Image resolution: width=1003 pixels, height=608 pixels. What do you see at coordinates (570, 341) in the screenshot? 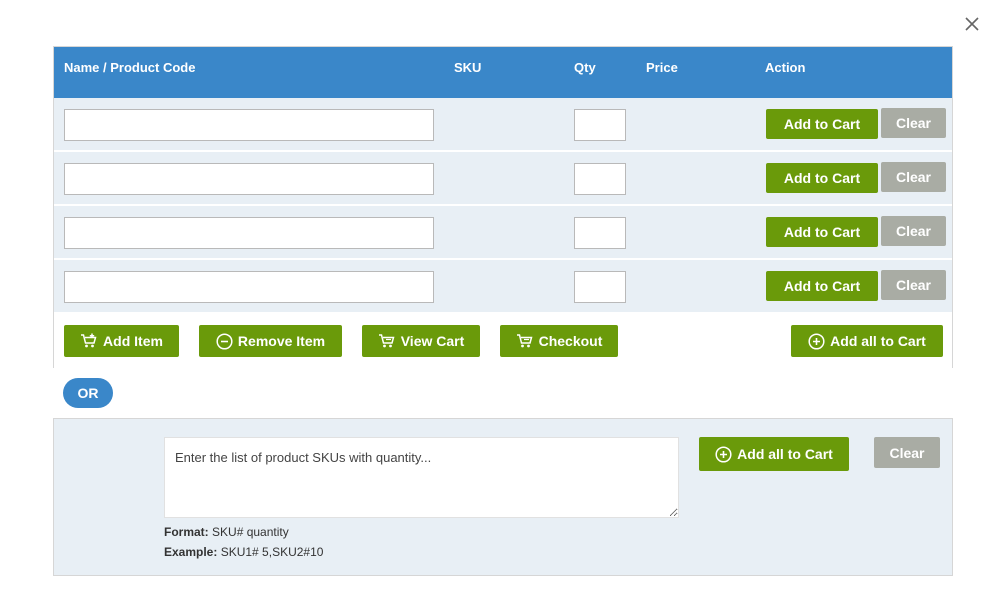
I see `checkout-label: Checkout` at bounding box center [570, 341].